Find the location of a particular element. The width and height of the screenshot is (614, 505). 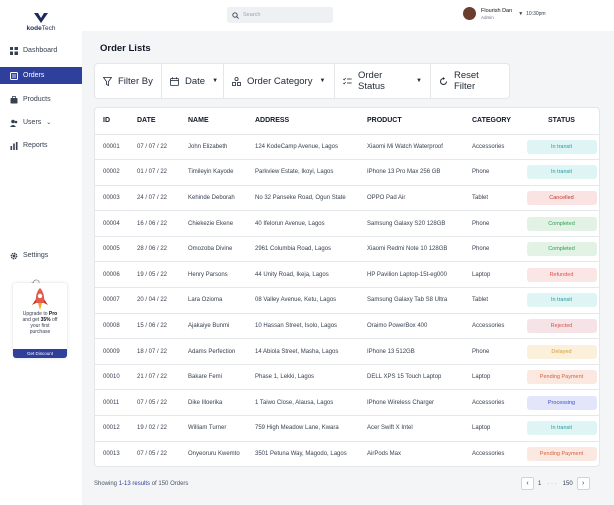

order-status-dropdown: Order Status ▼ is located at coordinates (383, 81).